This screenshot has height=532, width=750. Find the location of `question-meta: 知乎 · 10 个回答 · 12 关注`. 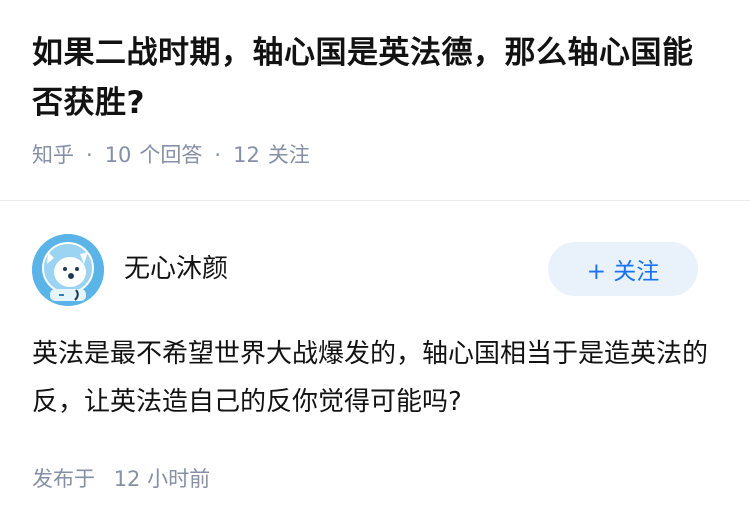

question-meta: 知乎 · 10 个回答 · 12 关注 is located at coordinates (377, 155).